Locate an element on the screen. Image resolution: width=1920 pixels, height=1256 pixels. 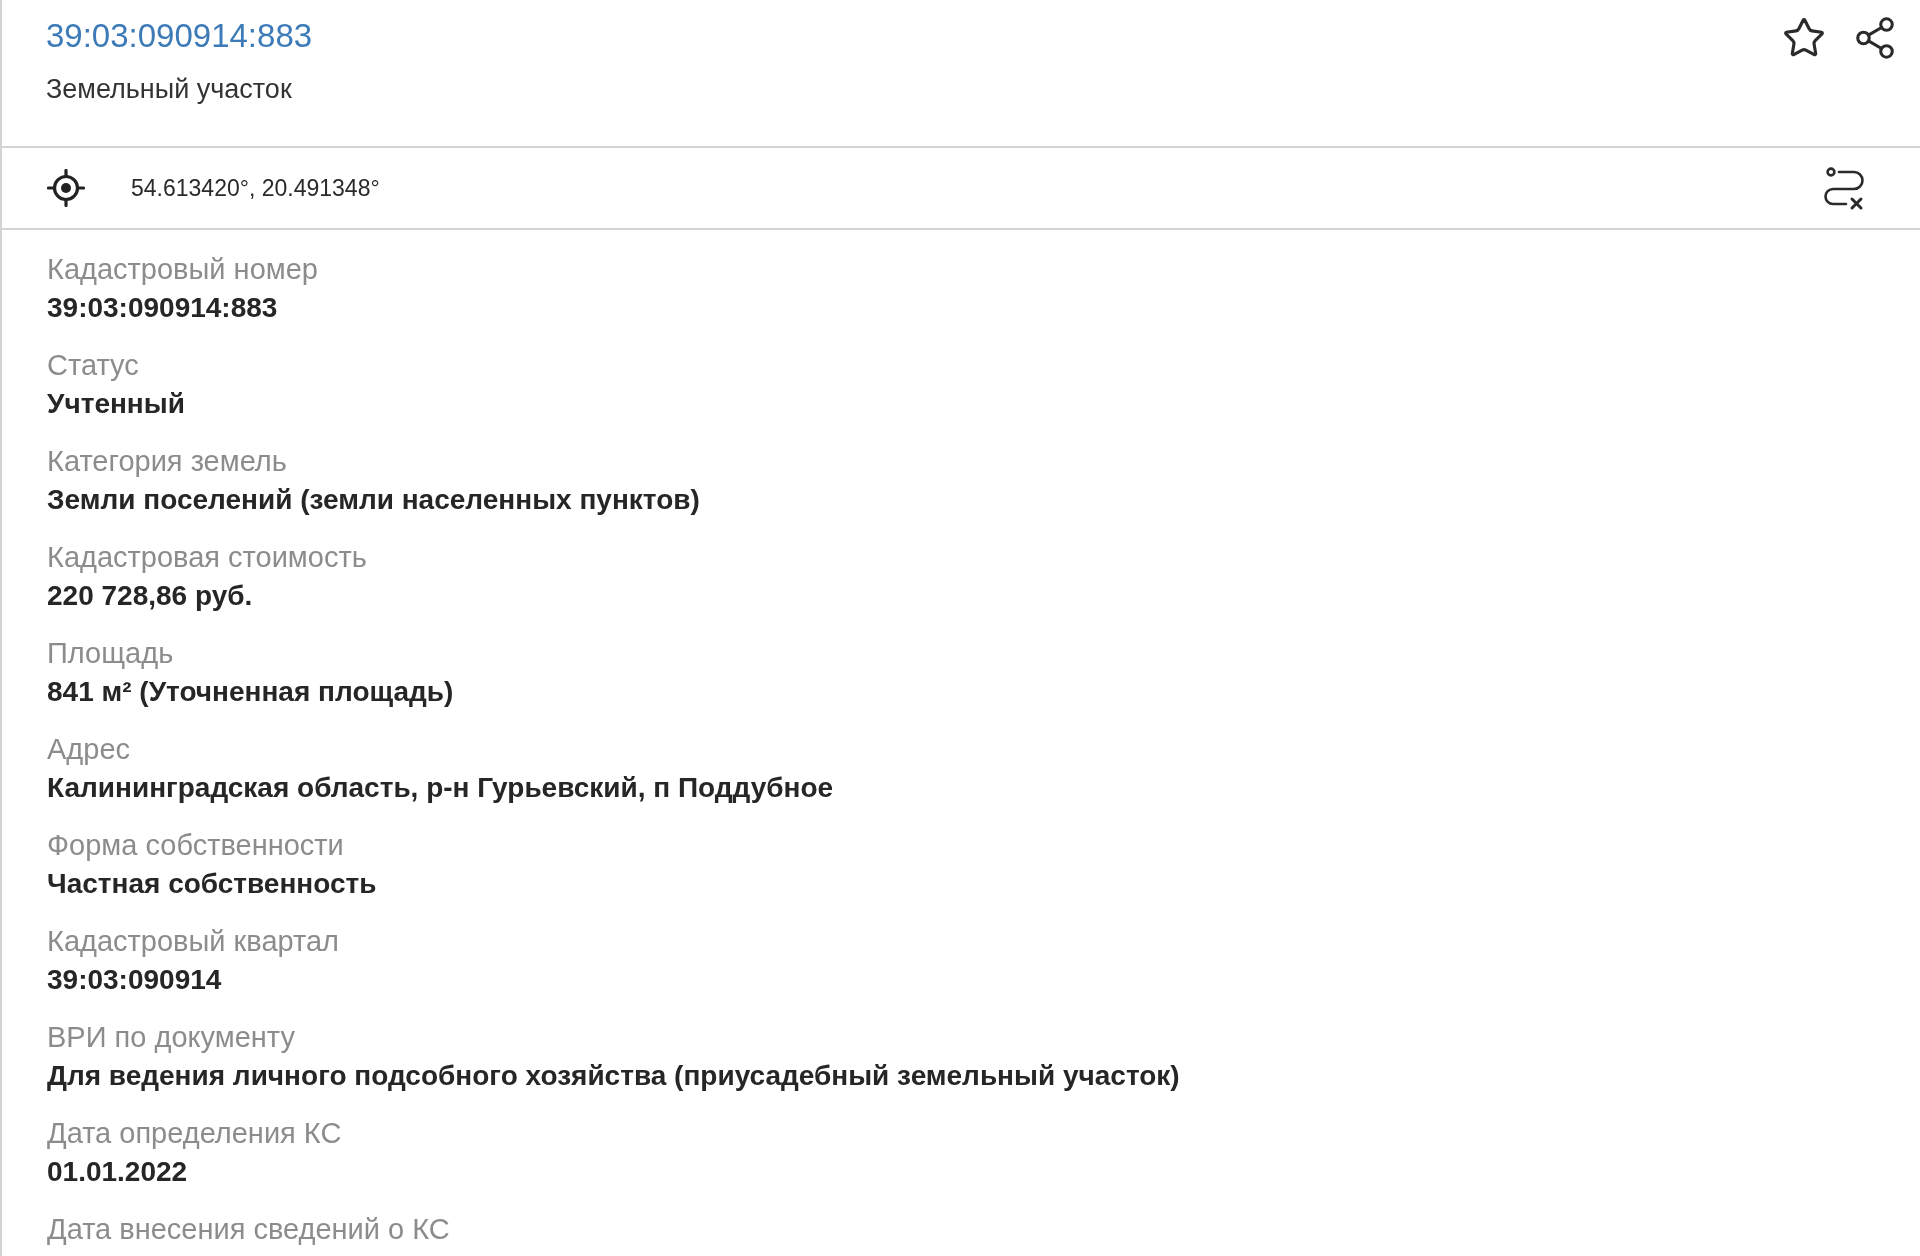
field-value: 39:03:090914:883 is located at coordinates (162, 308).